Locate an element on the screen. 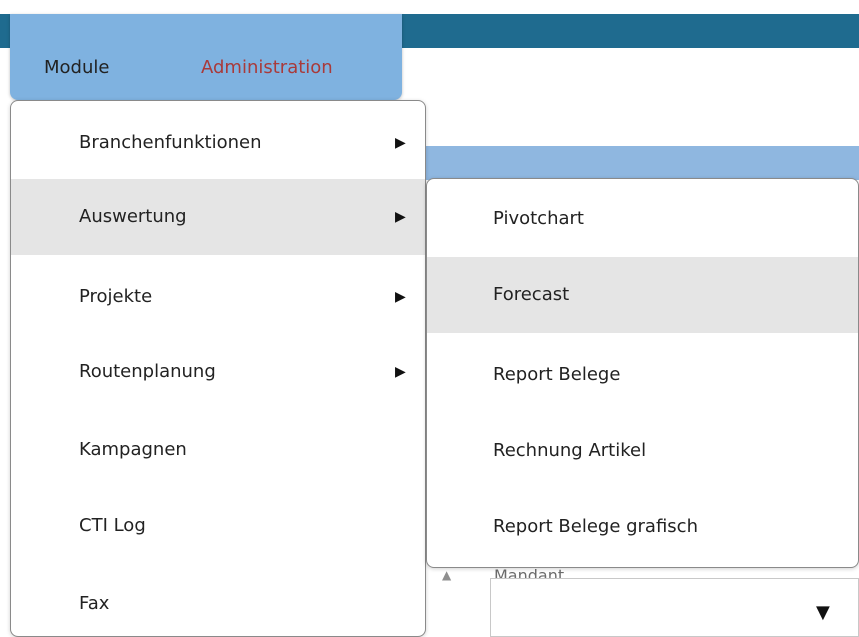  submenu-item-report-belege: Report Belege is located at coordinates (642, 375).